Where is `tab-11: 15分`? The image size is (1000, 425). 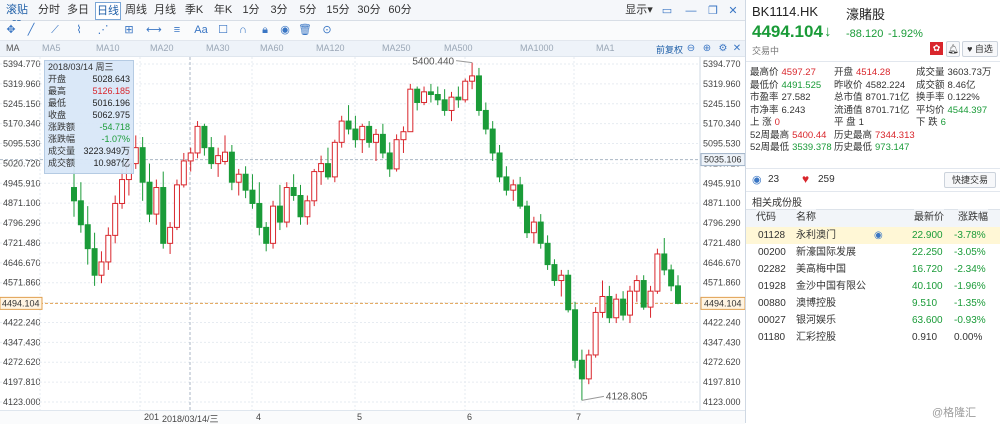 tab-11: 15分 is located at coordinates (338, 10).